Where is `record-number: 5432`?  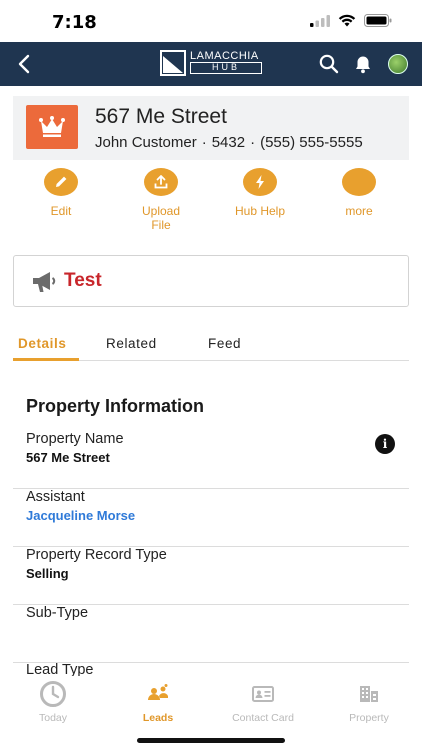
record-number: 5432 is located at coordinates (228, 142).